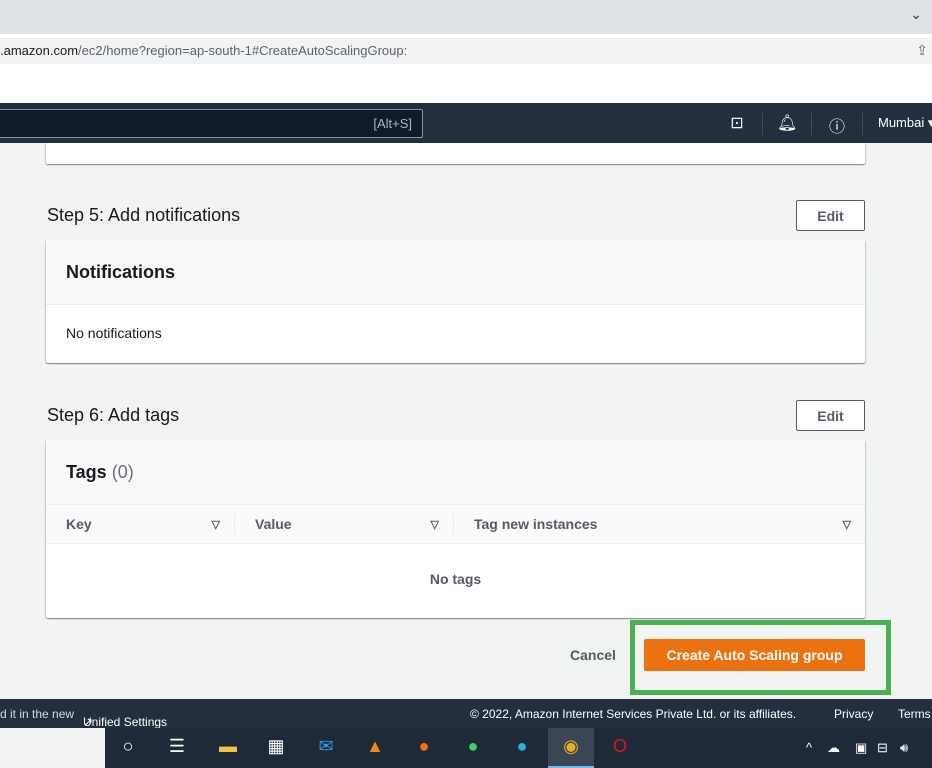  I want to click on step5-edit-button: Edit, so click(830, 215).